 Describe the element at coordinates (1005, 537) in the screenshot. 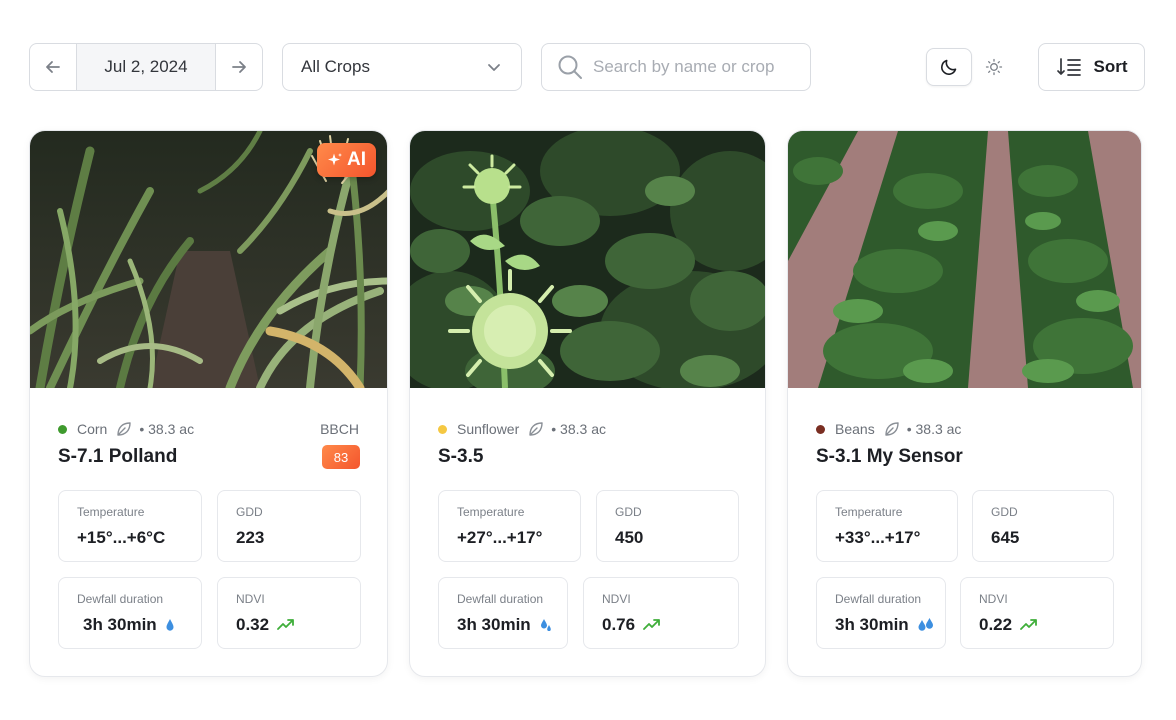

I see `gdd-value: 645` at that location.